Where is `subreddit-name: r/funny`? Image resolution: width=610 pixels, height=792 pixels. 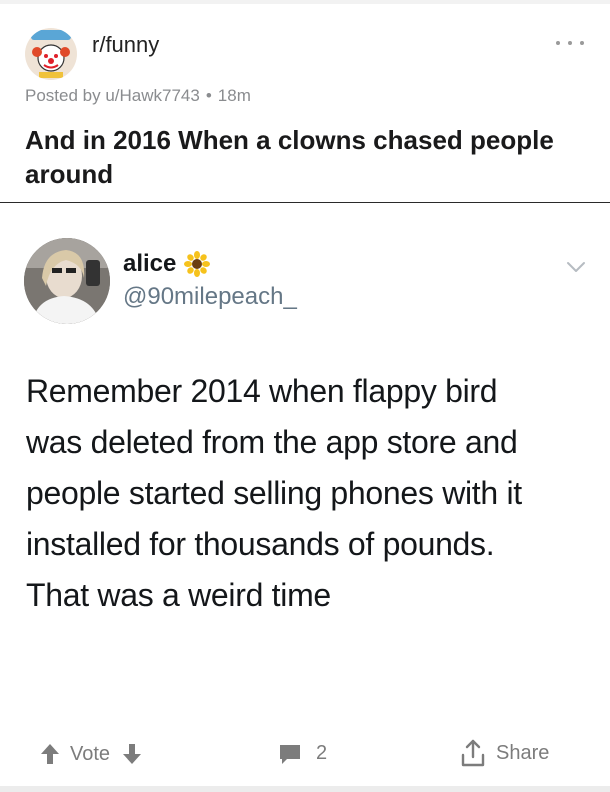
subreddit-name: r/funny is located at coordinates (125, 45).